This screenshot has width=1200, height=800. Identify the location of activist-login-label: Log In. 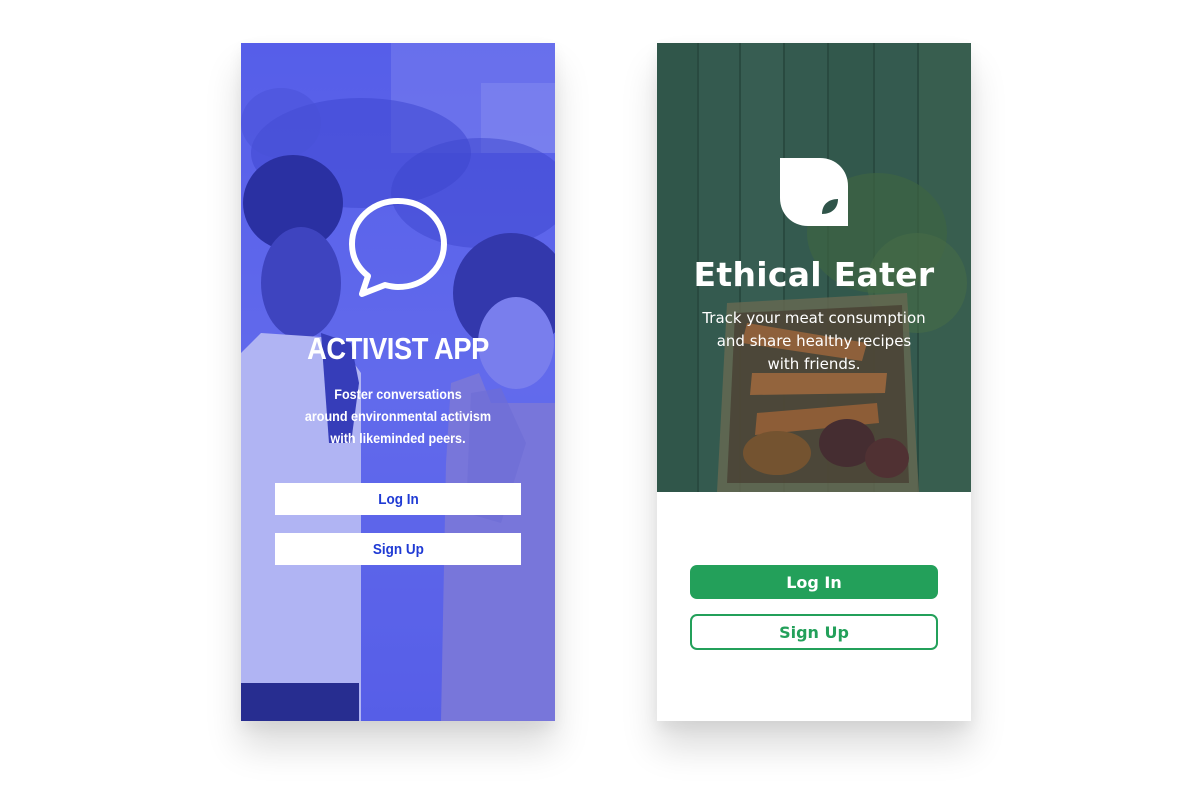
(398, 499).